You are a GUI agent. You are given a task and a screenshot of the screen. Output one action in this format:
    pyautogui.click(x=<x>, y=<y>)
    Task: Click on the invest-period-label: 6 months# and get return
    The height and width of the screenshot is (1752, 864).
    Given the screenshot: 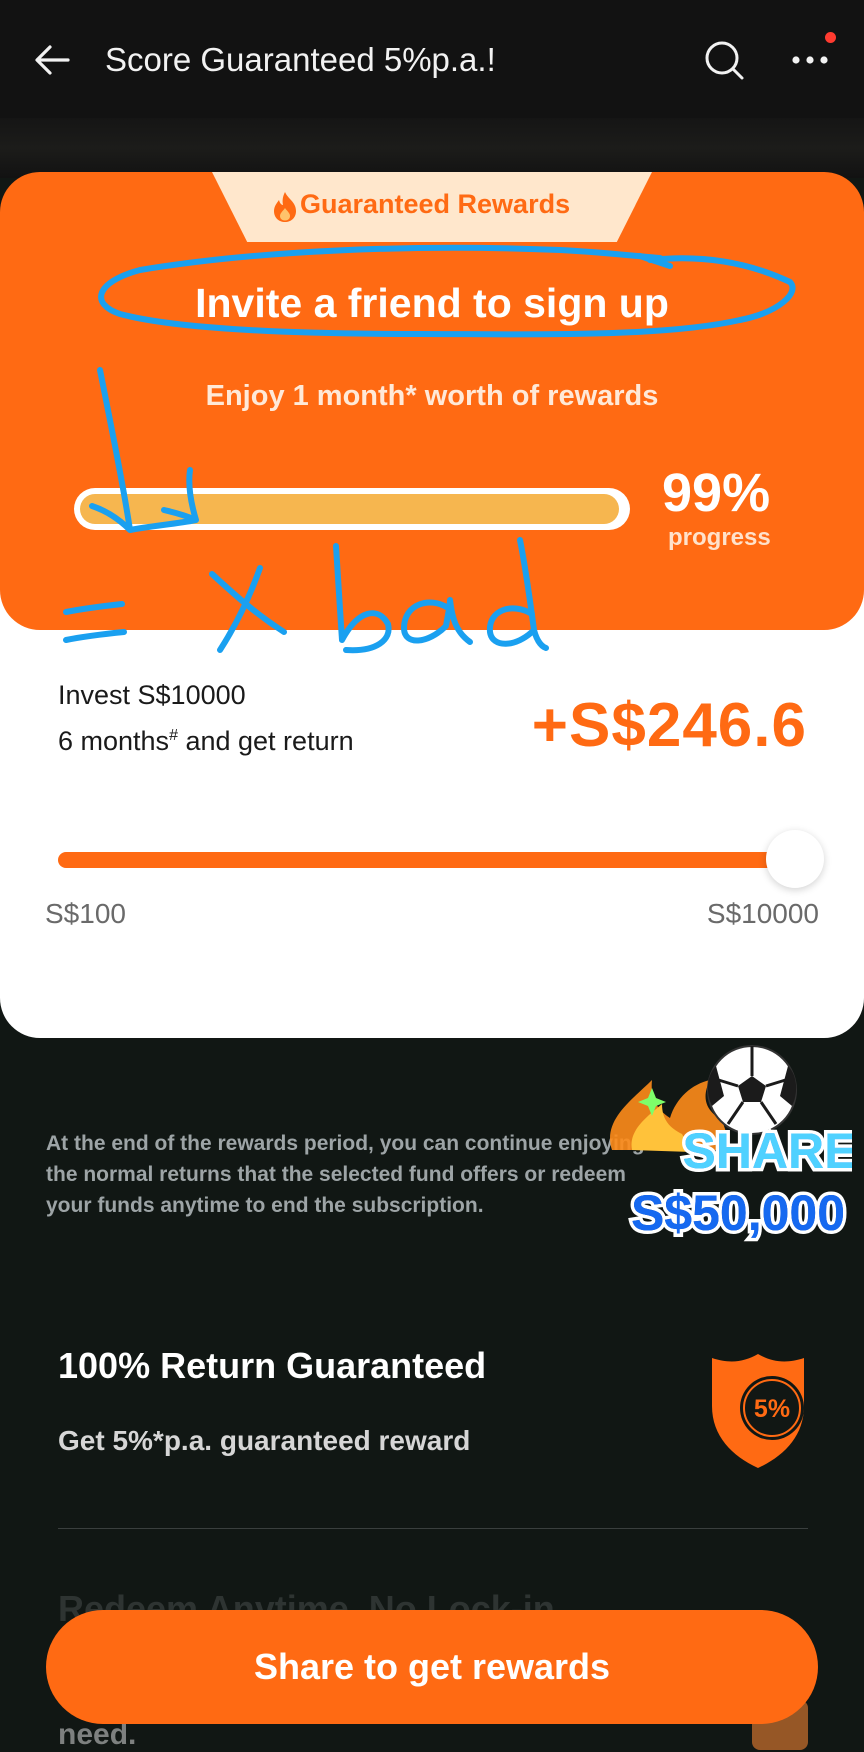 What is the action you would take?
    pyautogui.click(x=206, y=741)
    